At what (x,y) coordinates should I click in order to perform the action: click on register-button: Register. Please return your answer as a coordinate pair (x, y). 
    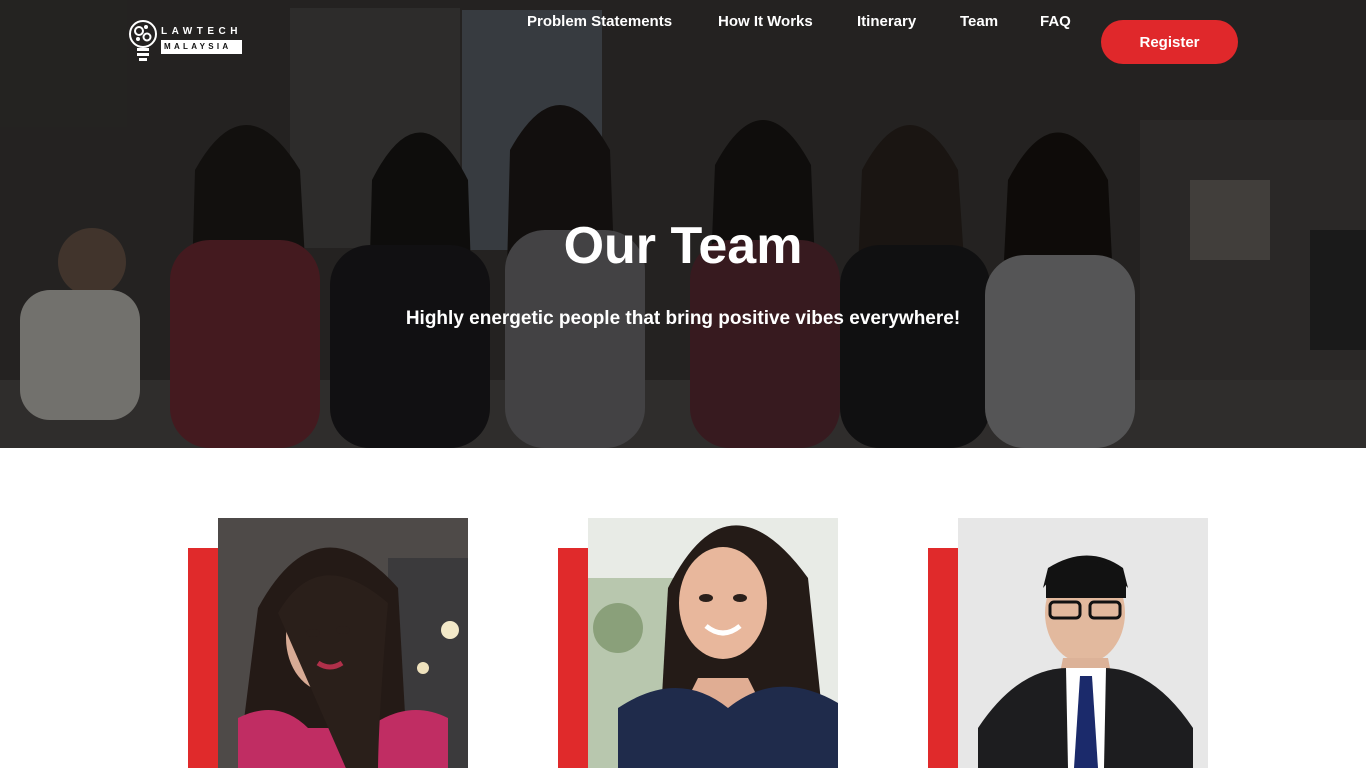
    Looking at the image, I should click on (1169, 42).